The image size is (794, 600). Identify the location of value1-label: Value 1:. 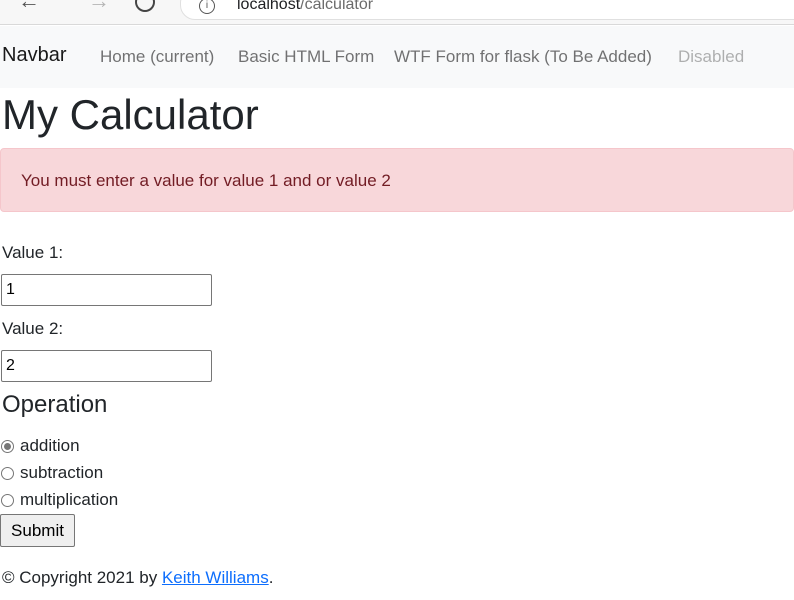
(33, 252).